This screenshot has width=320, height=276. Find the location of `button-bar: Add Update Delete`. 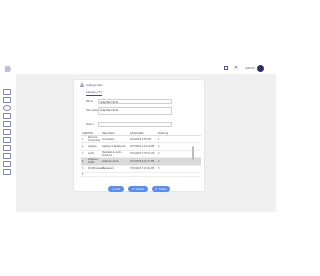

button-bar: Add Update Delete is located at coordinates (139, 189).